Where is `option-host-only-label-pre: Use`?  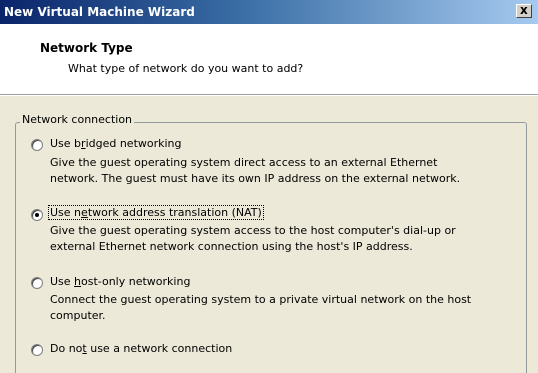
option-host-only-label-pre: Use is located at coordinates (62, 281).